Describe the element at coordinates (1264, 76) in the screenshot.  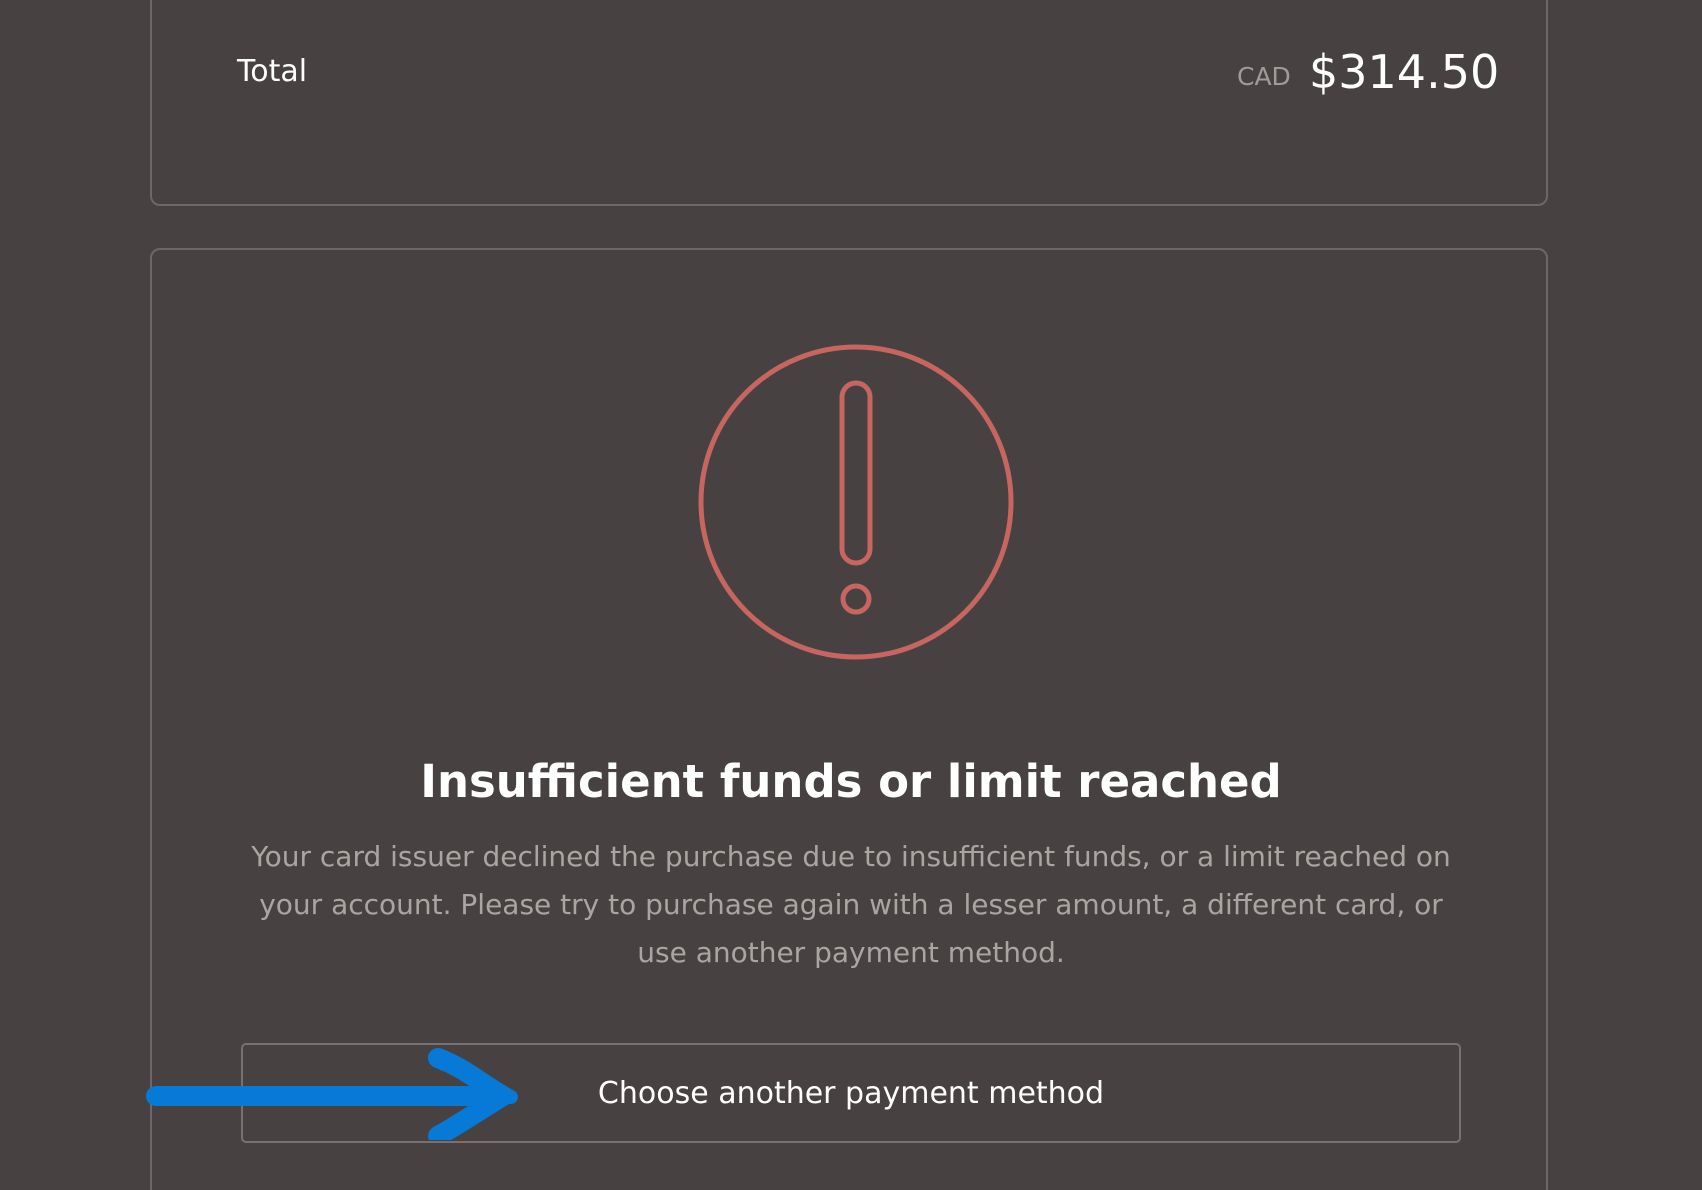
I see `currency-code: CAD` at that location.